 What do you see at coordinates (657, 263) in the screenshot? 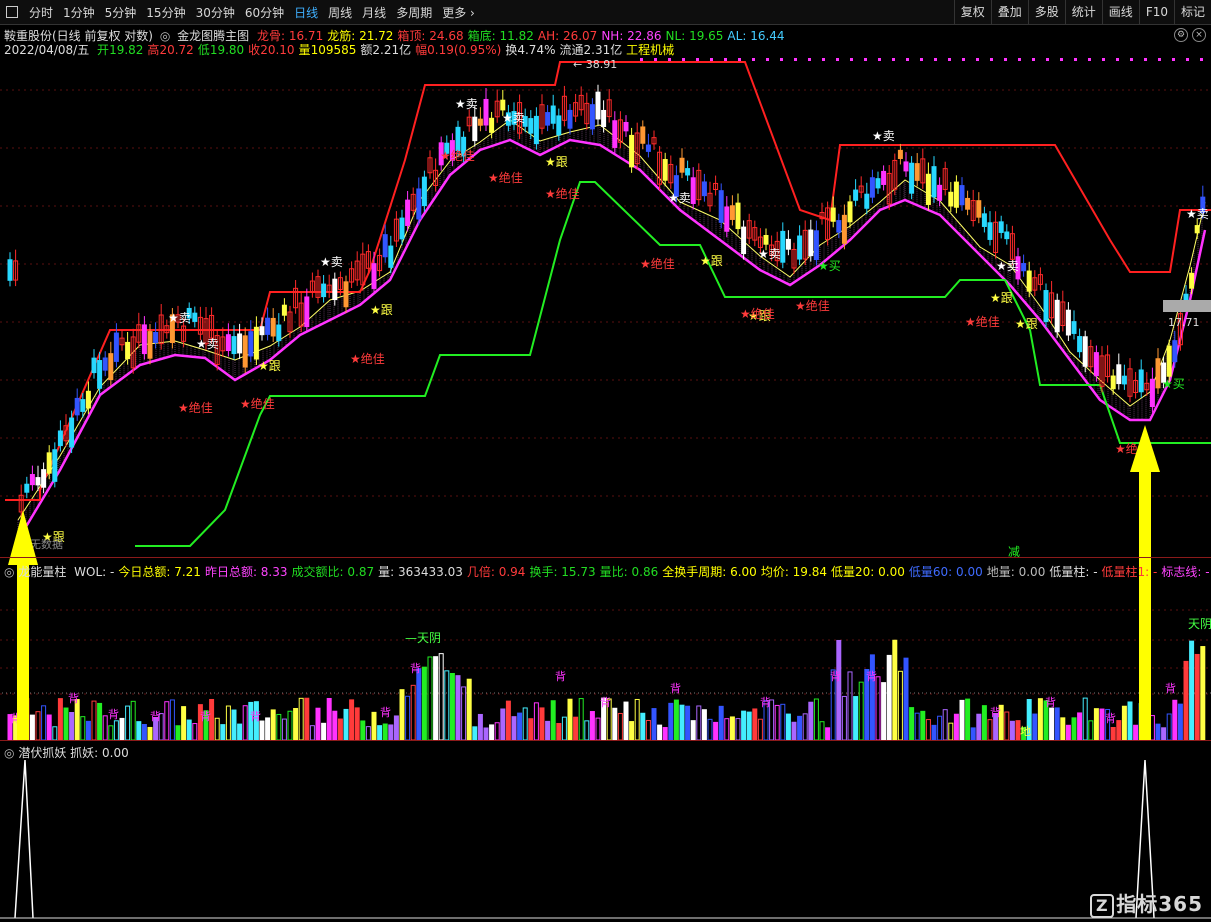
I see `best-signal-6: ★绝佳` at bounding box center [657, 263].